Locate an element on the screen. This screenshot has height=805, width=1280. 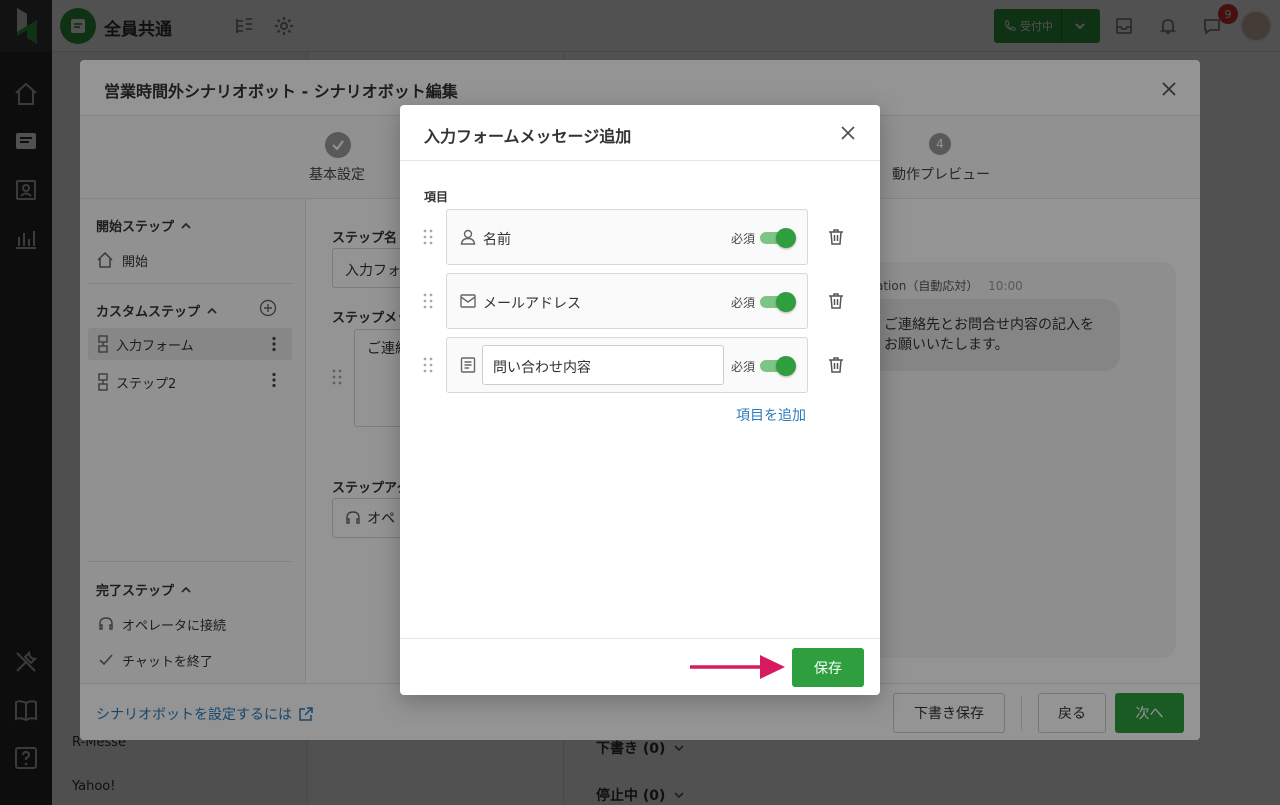
pointer-arrow-icon is located at coordinates (738, 667).